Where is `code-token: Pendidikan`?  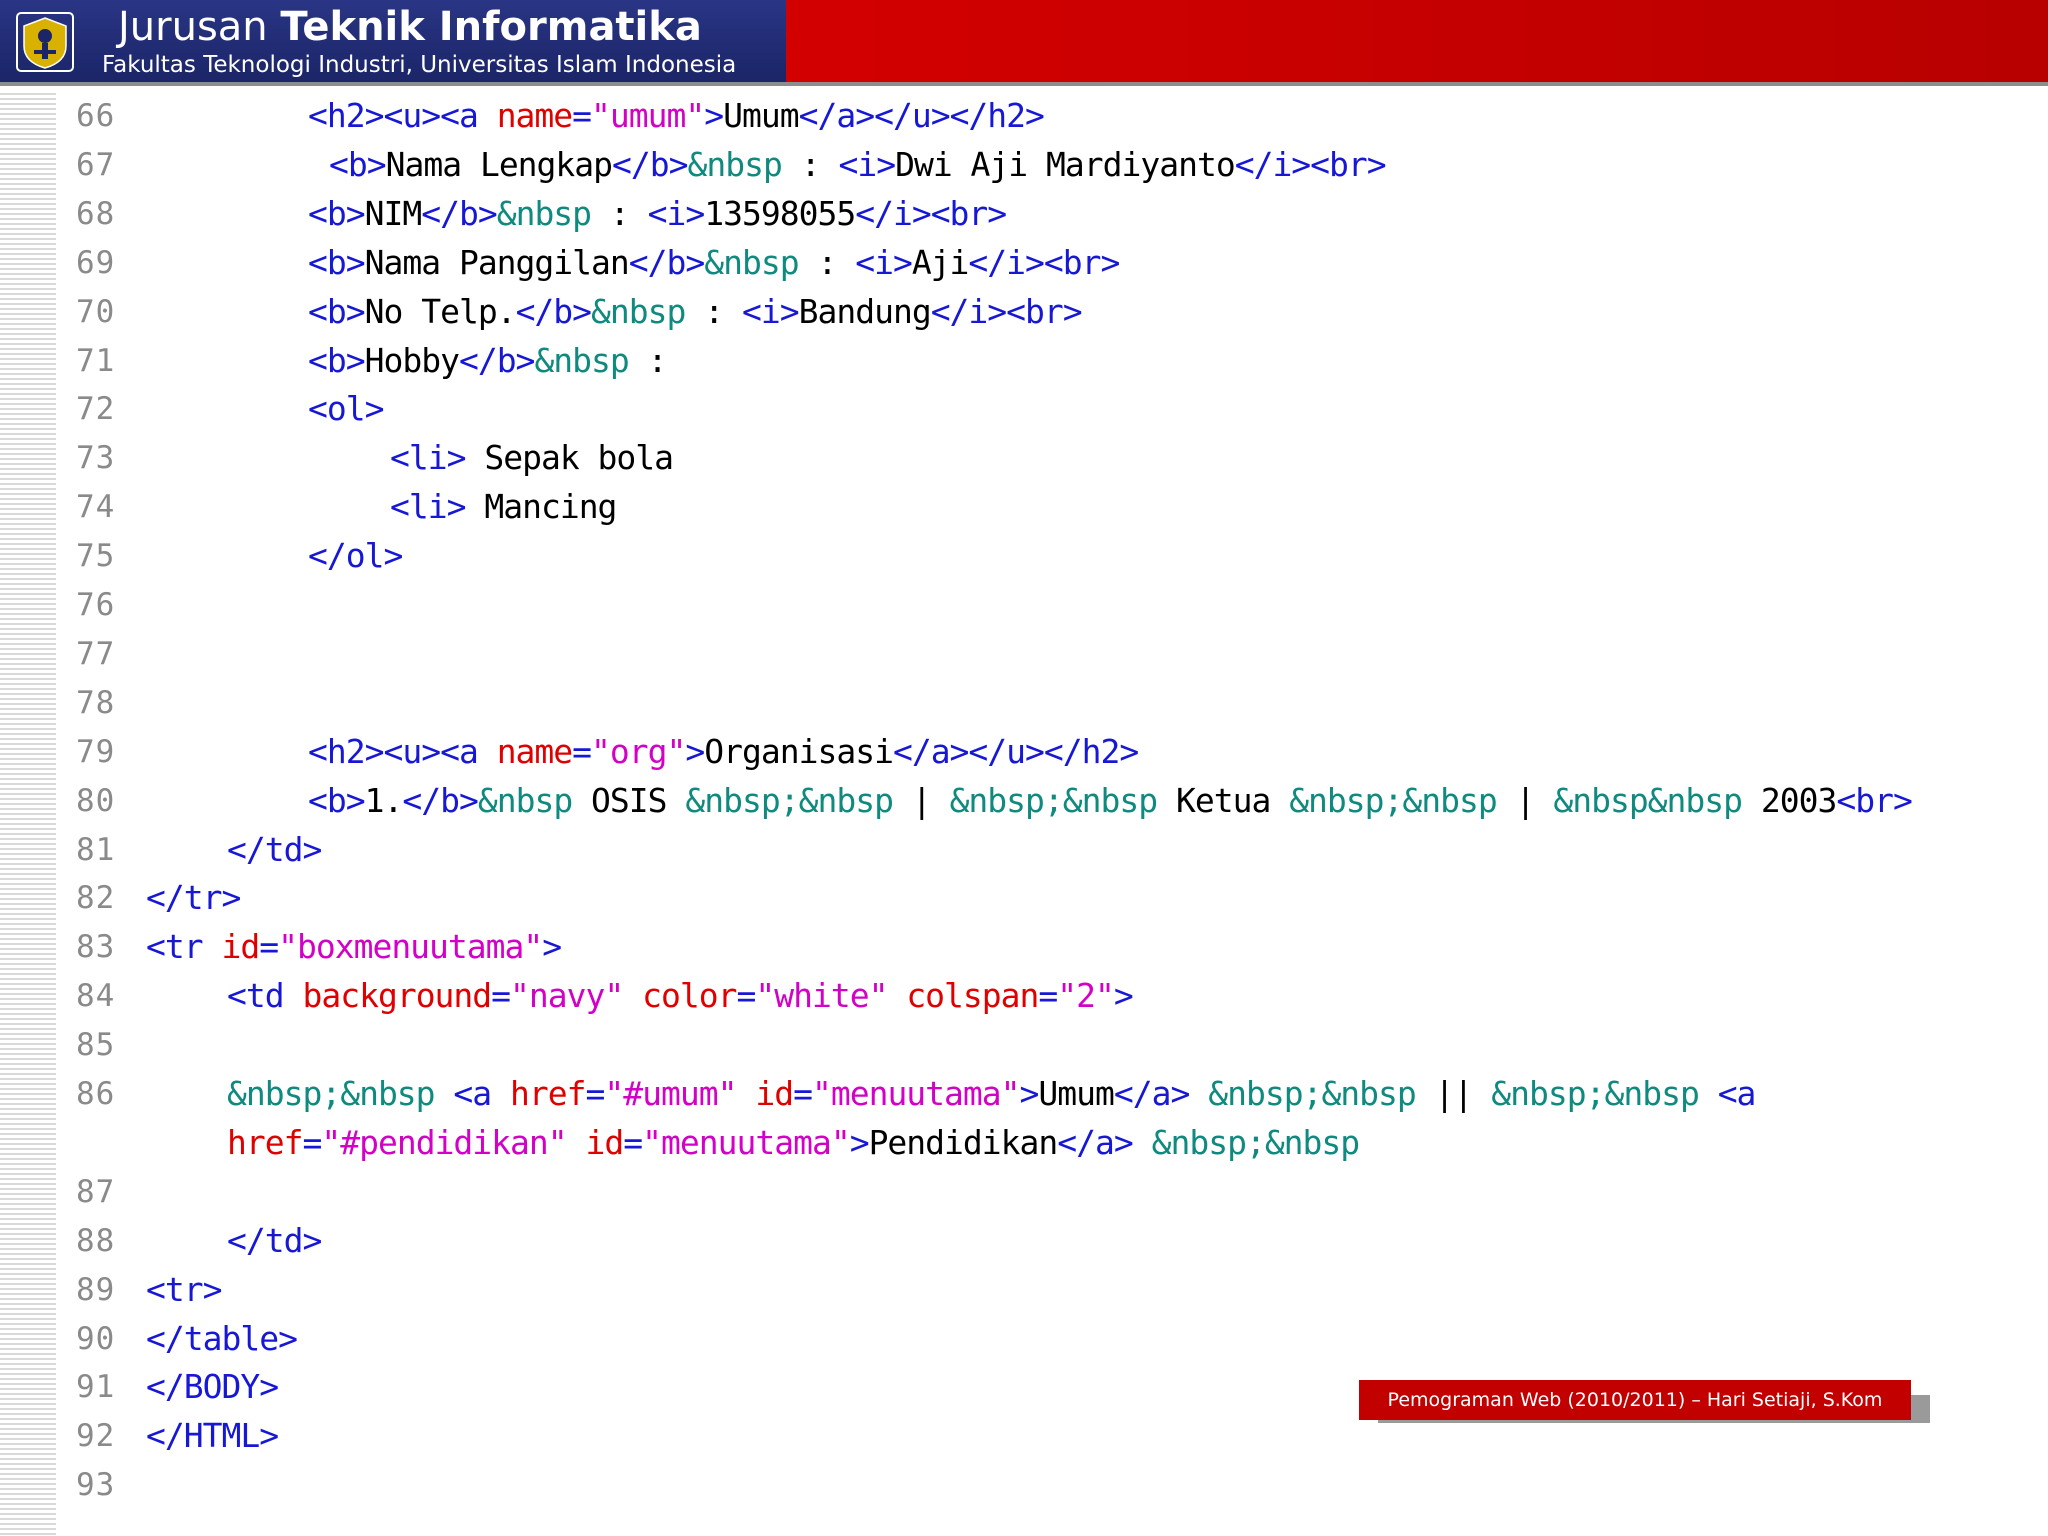
code-token: Pendidikan is located at coordinates (963, 1142).